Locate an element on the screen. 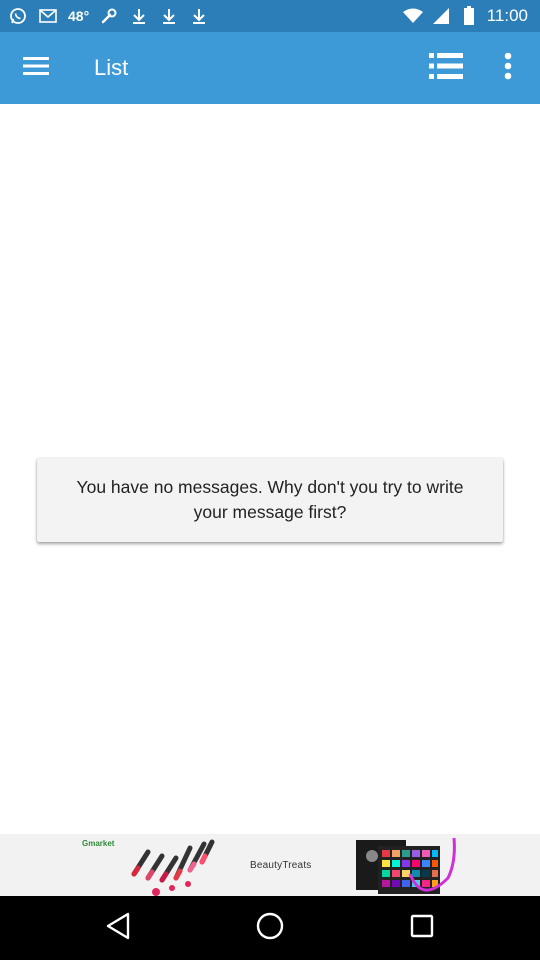  ad-brand-text: Gmarket is located at coordinates (98, 843).